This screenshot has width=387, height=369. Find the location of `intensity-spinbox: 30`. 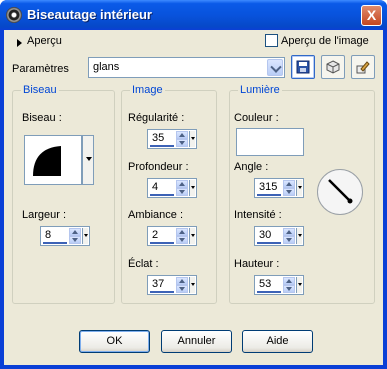

intensity-spinbox: 30 is located at coordinates (279, 236).